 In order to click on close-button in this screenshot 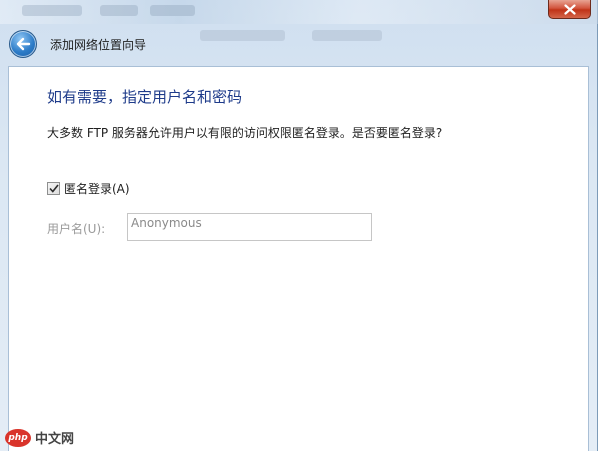, I will do `click(569, 9)`.